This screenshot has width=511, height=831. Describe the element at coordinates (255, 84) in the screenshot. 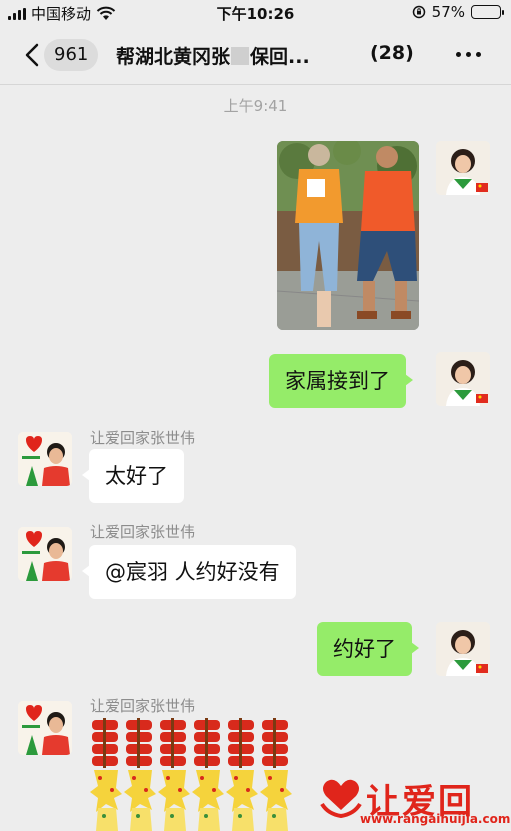

I see `header-divider` at that location.